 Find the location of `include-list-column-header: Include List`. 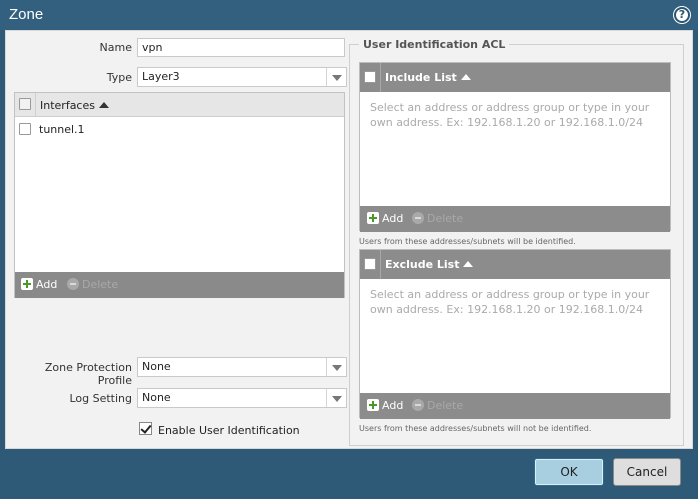

include-list-column-header: Include List is located at coordinates (428, 77).